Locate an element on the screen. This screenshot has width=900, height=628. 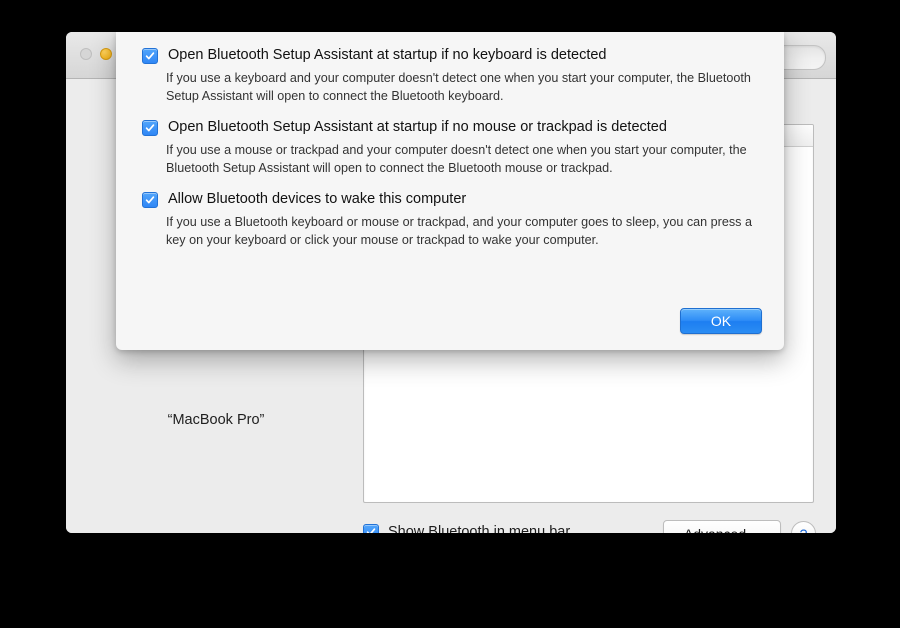
sheet-footer: OK is located at coordinates (721, 321).